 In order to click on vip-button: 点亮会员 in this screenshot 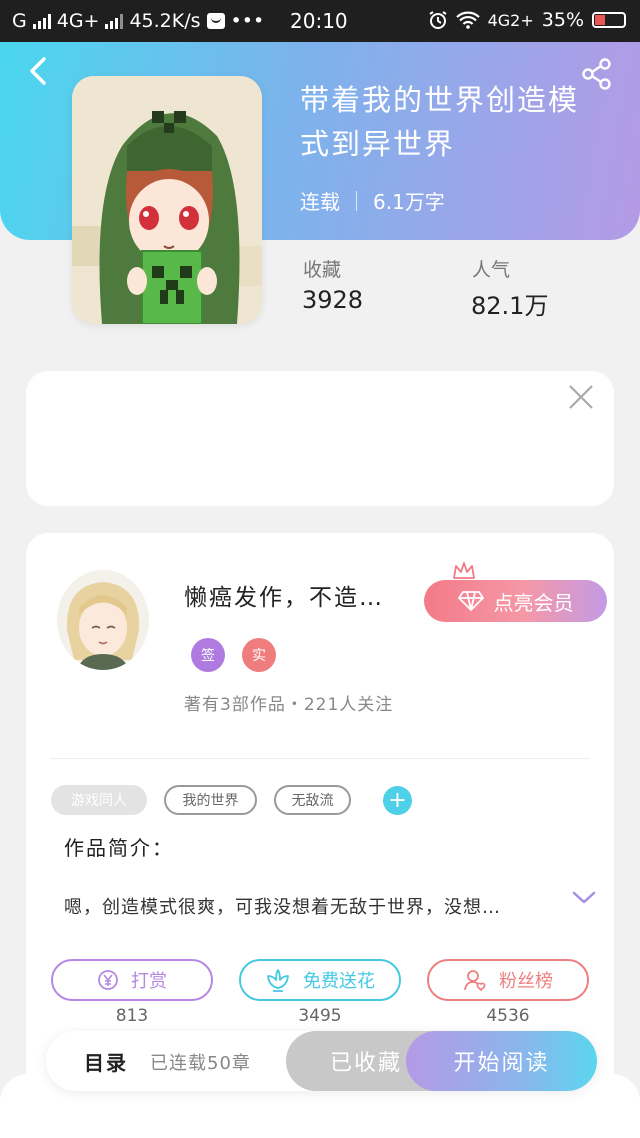, I will do `click(515, 601)`.